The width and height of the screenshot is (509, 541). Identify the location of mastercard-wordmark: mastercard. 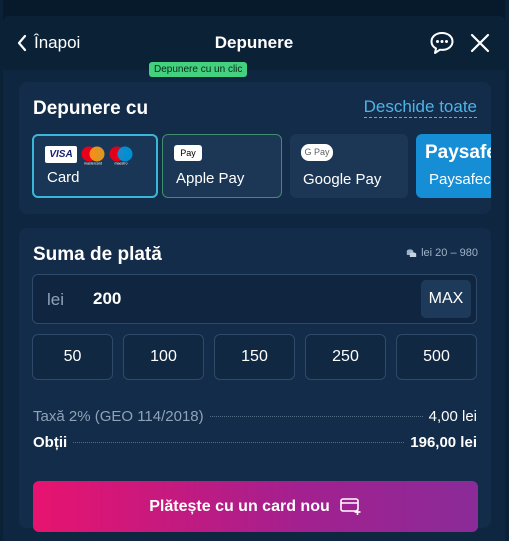
(93, 164).